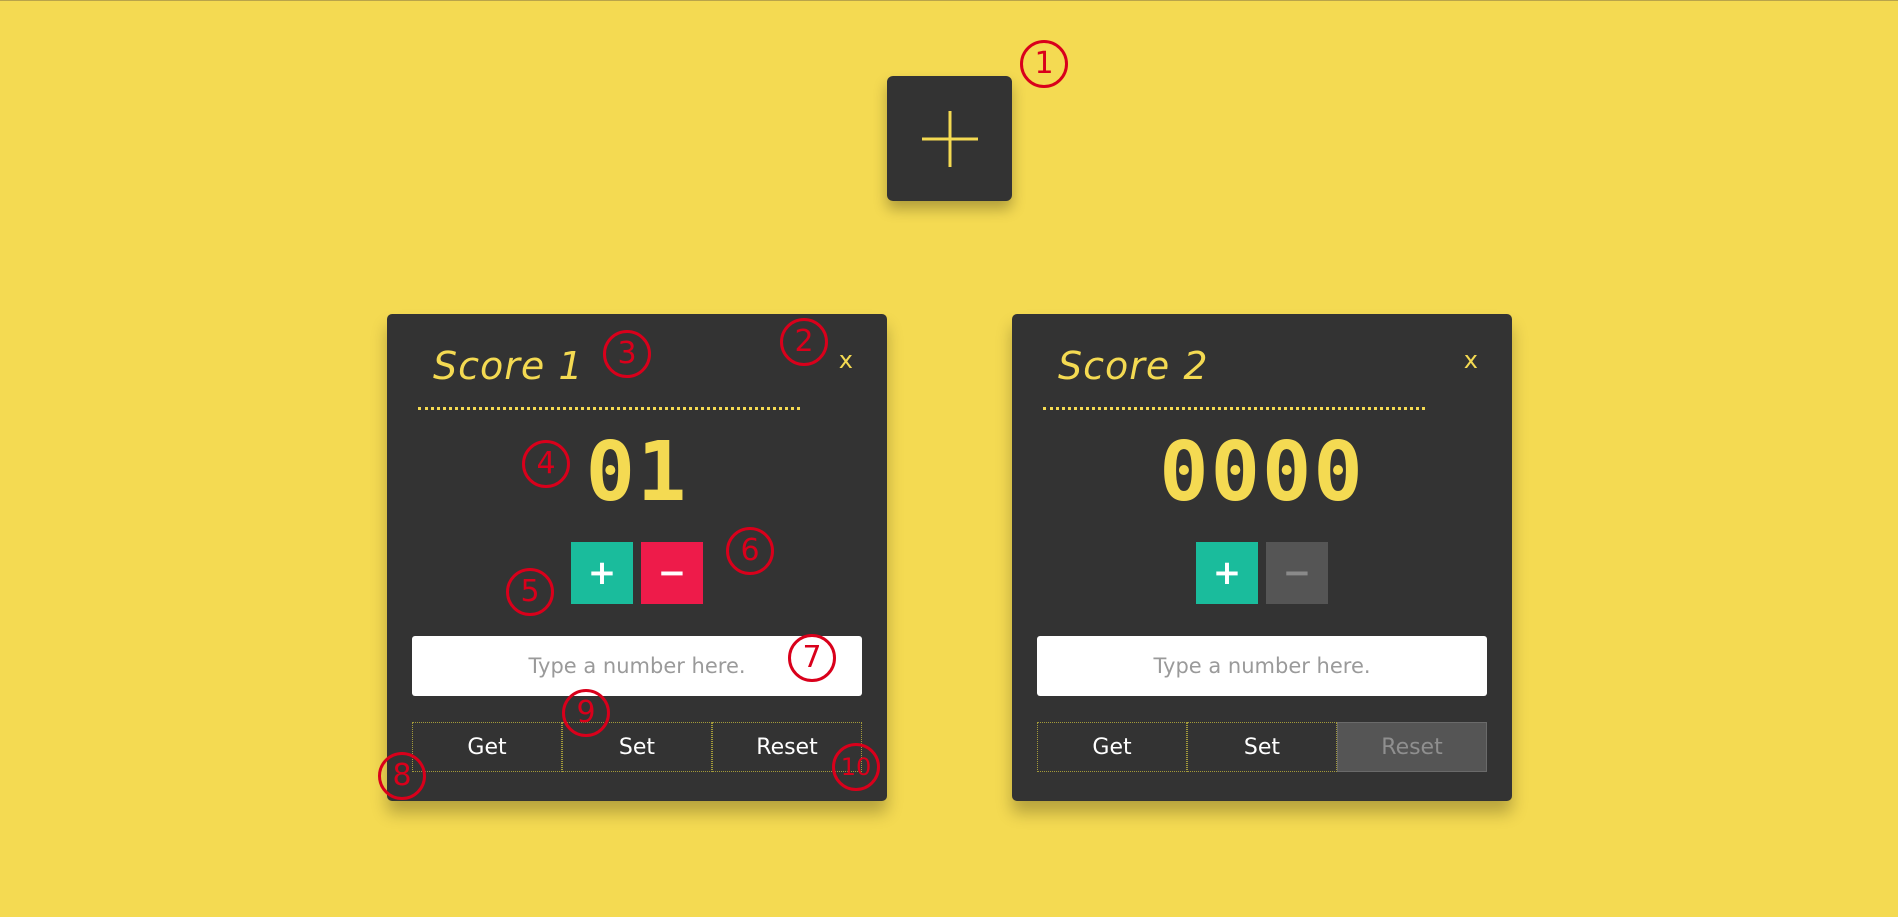  I want to click on set-button: Set, so click(1262, 747).